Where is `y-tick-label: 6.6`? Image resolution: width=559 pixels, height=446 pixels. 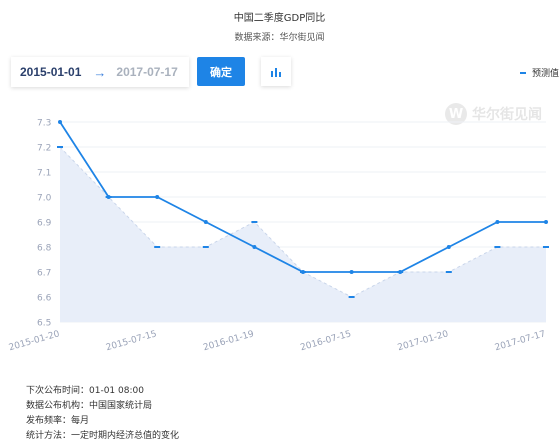
y-tick-label: 6.6 is located at coordinates (44, 299).